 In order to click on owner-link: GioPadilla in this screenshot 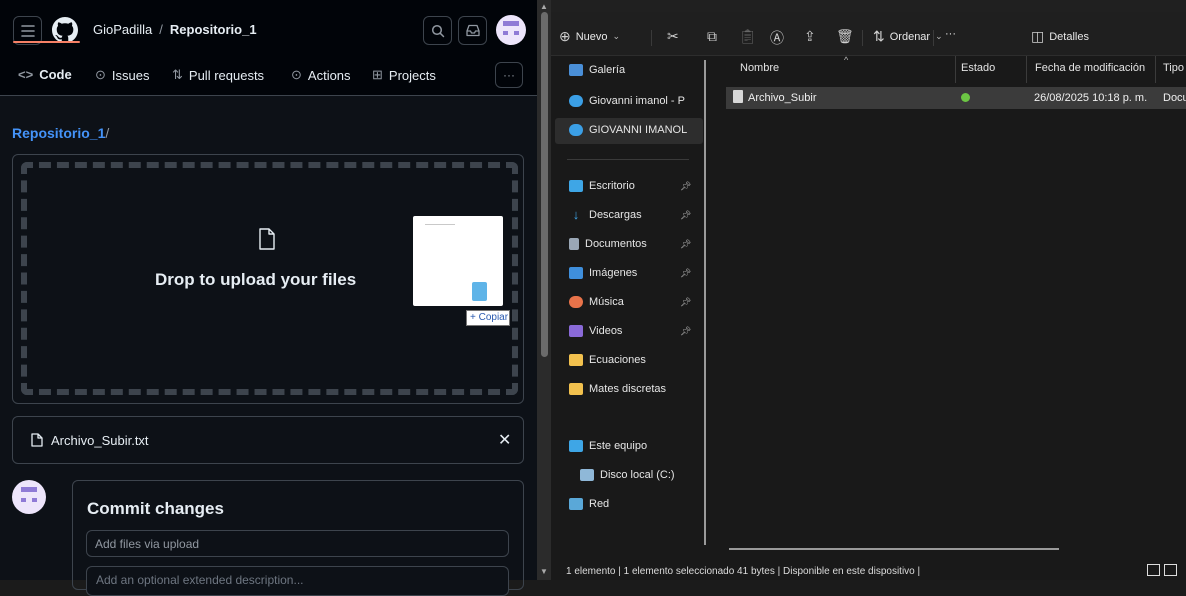, I will do `click(122, 29)`.